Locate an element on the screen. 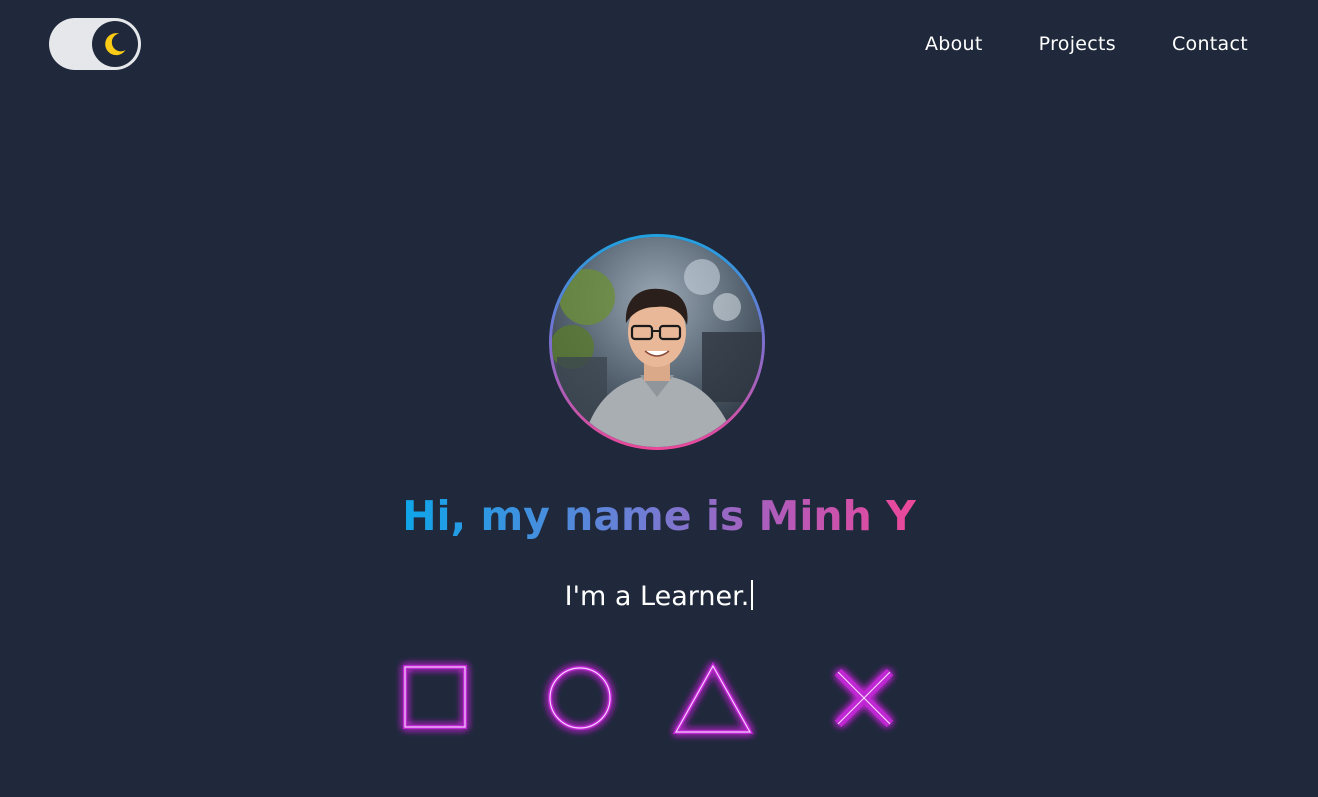 Image resolution: width=1318 pixels, height=797 pixels. main-nav: About Projects Contact is located at coordinates (1086, 44).